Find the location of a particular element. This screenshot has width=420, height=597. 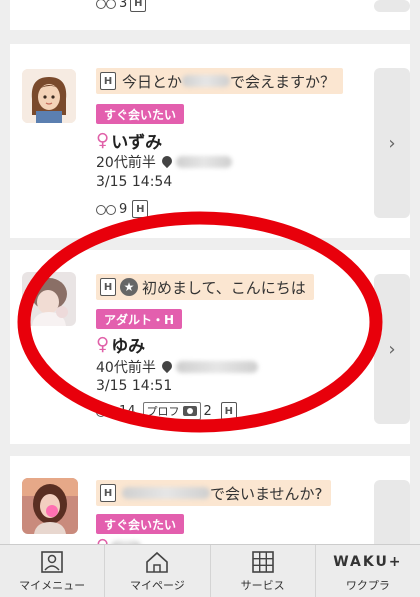

message-card: H で会いませんか? すぐ会いたい ♀ is located at coordinates (210, 500).